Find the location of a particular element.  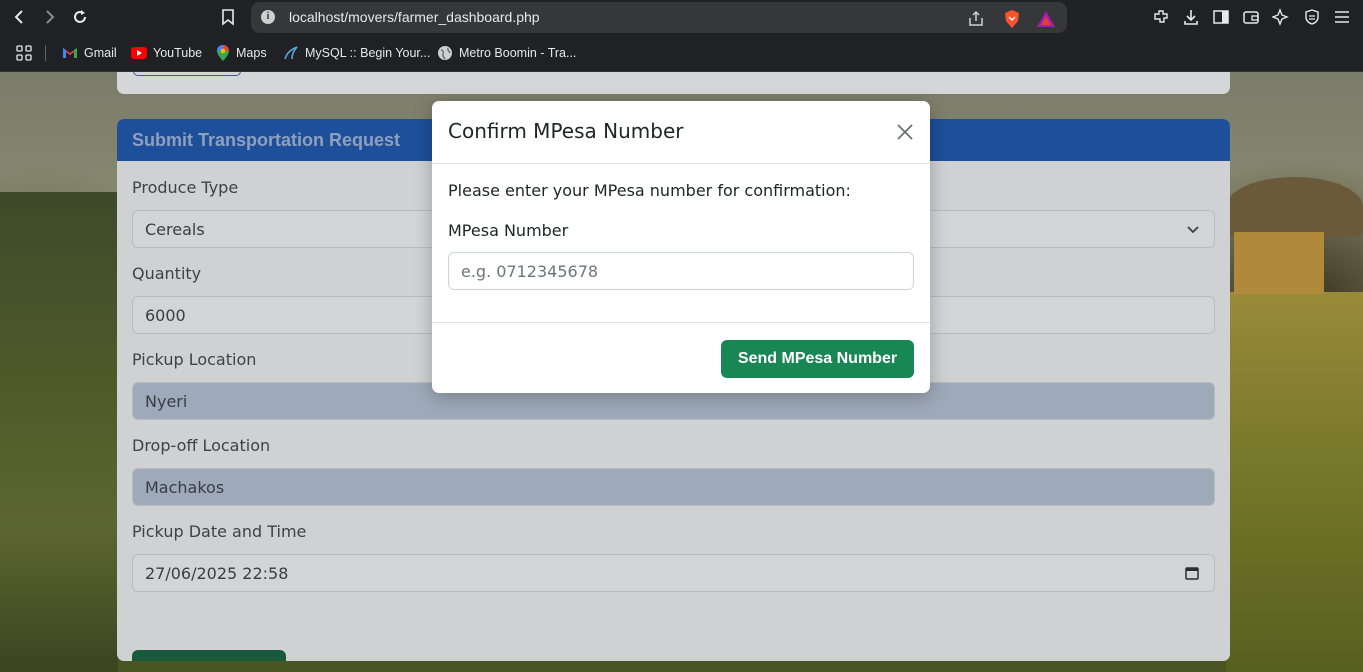

back-arrow-icon is located at coordinates (18, 17).